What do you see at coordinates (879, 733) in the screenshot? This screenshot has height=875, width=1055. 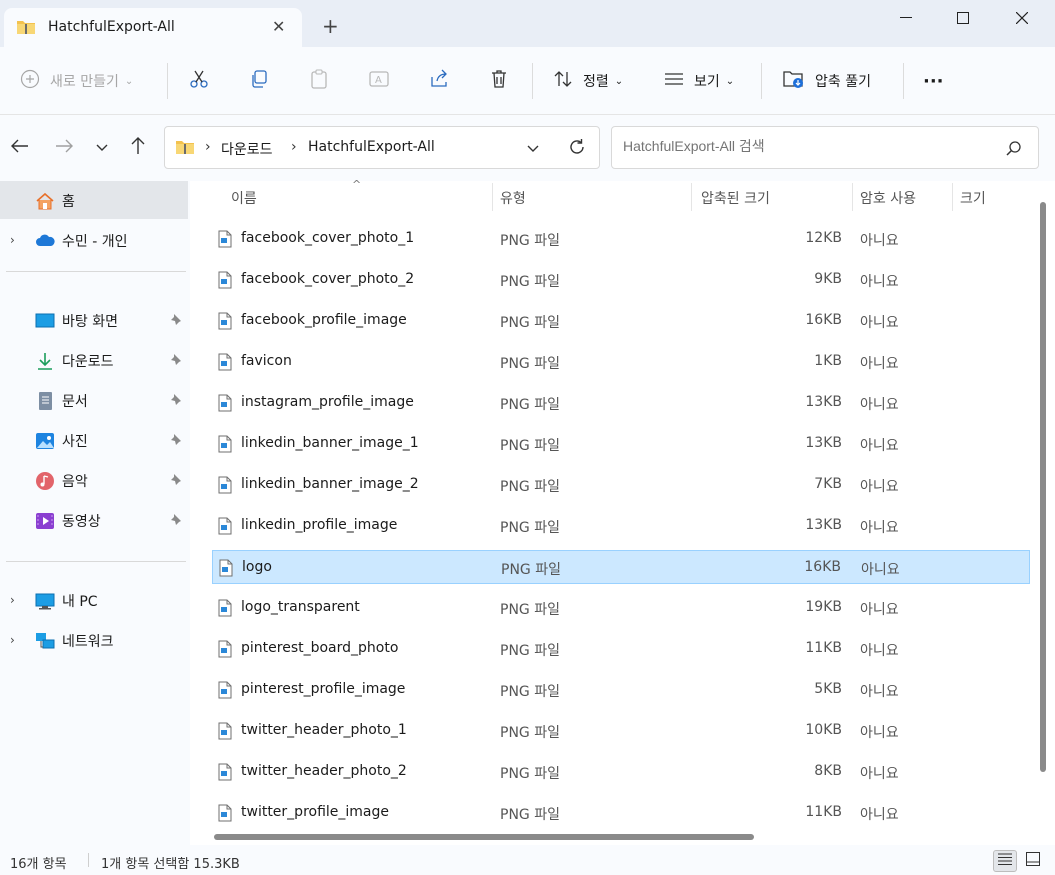 I see `file-password: 아니요` at bounding box center [879, 733].